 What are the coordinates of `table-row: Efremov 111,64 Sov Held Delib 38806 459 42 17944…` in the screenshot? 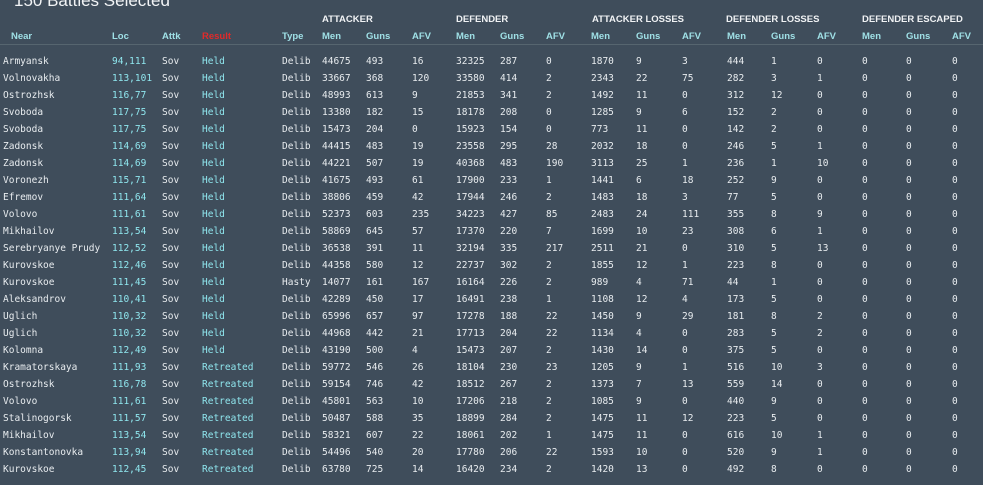 It's located at (491, 197).